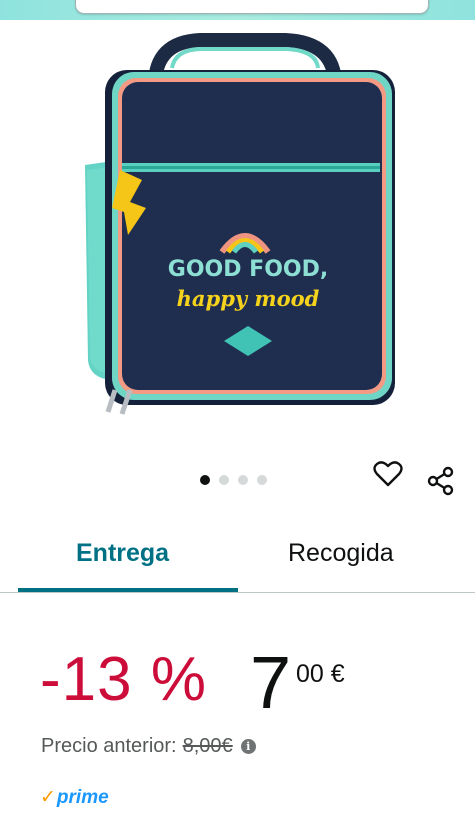  Describe the element at coordinates (271, 682) in the screenshot. I see `price-whole: 7` at that location.